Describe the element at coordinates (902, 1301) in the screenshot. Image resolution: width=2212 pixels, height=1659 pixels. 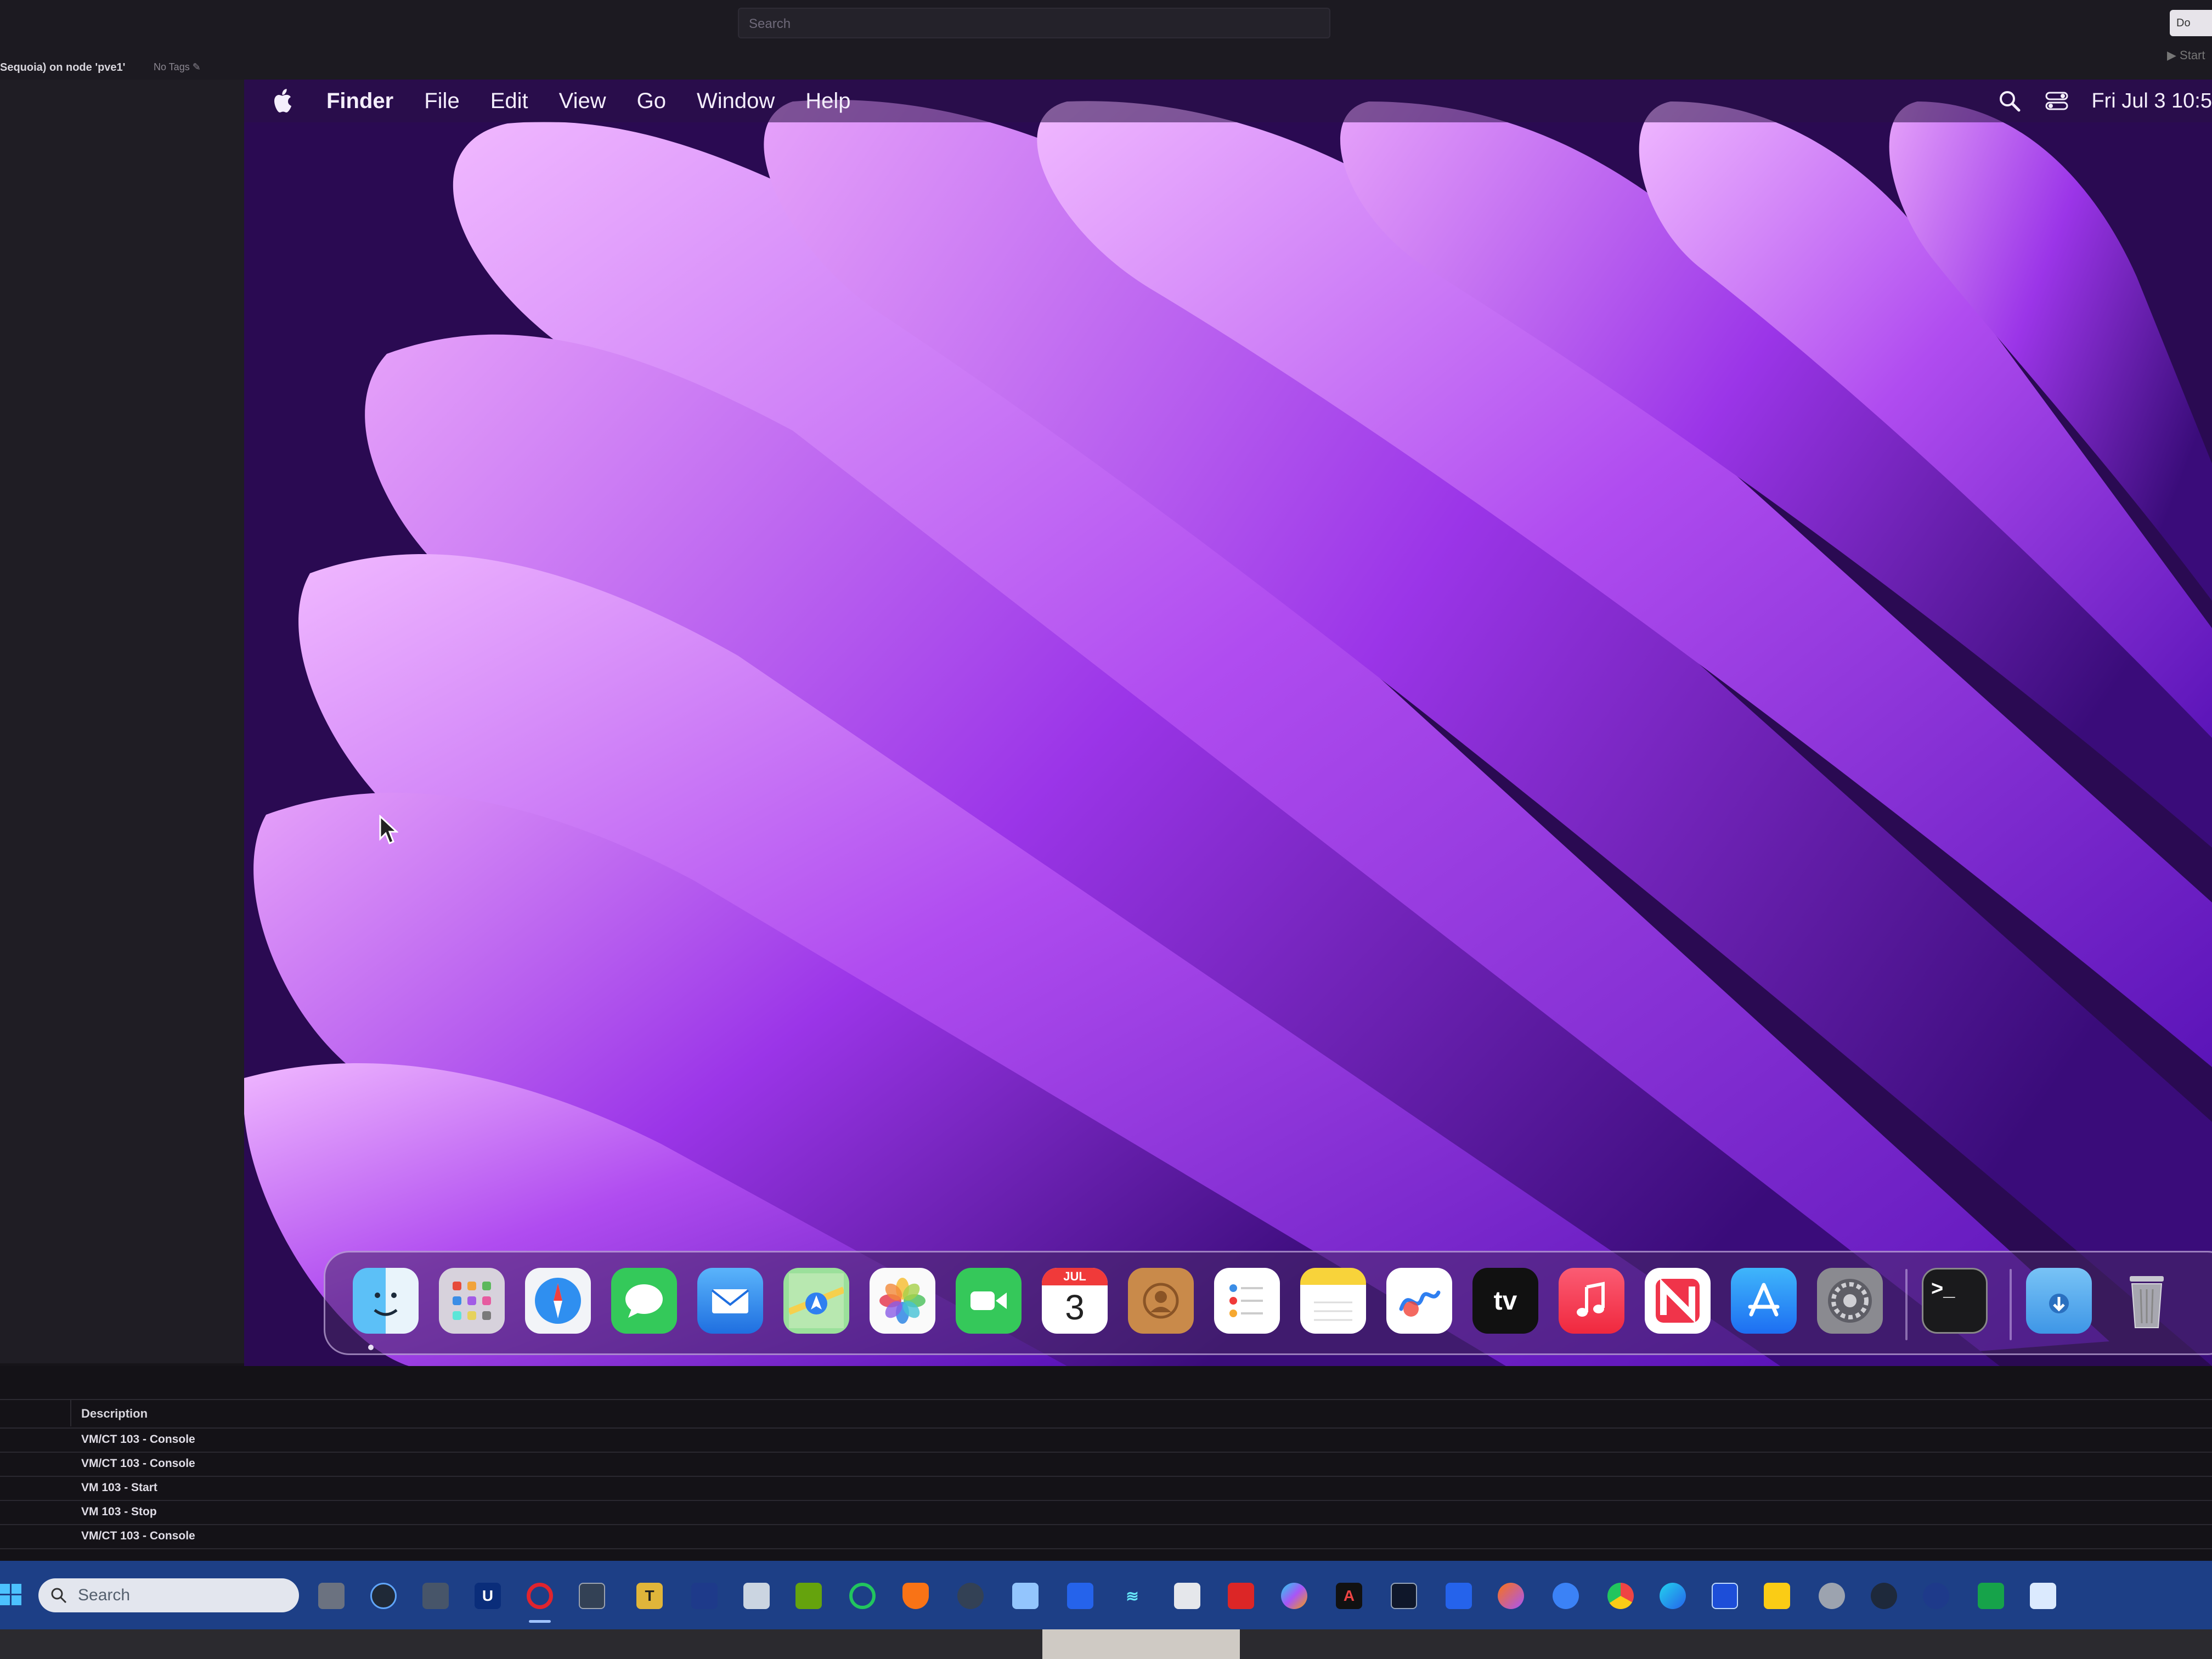
I see `photos-icon` at that location.